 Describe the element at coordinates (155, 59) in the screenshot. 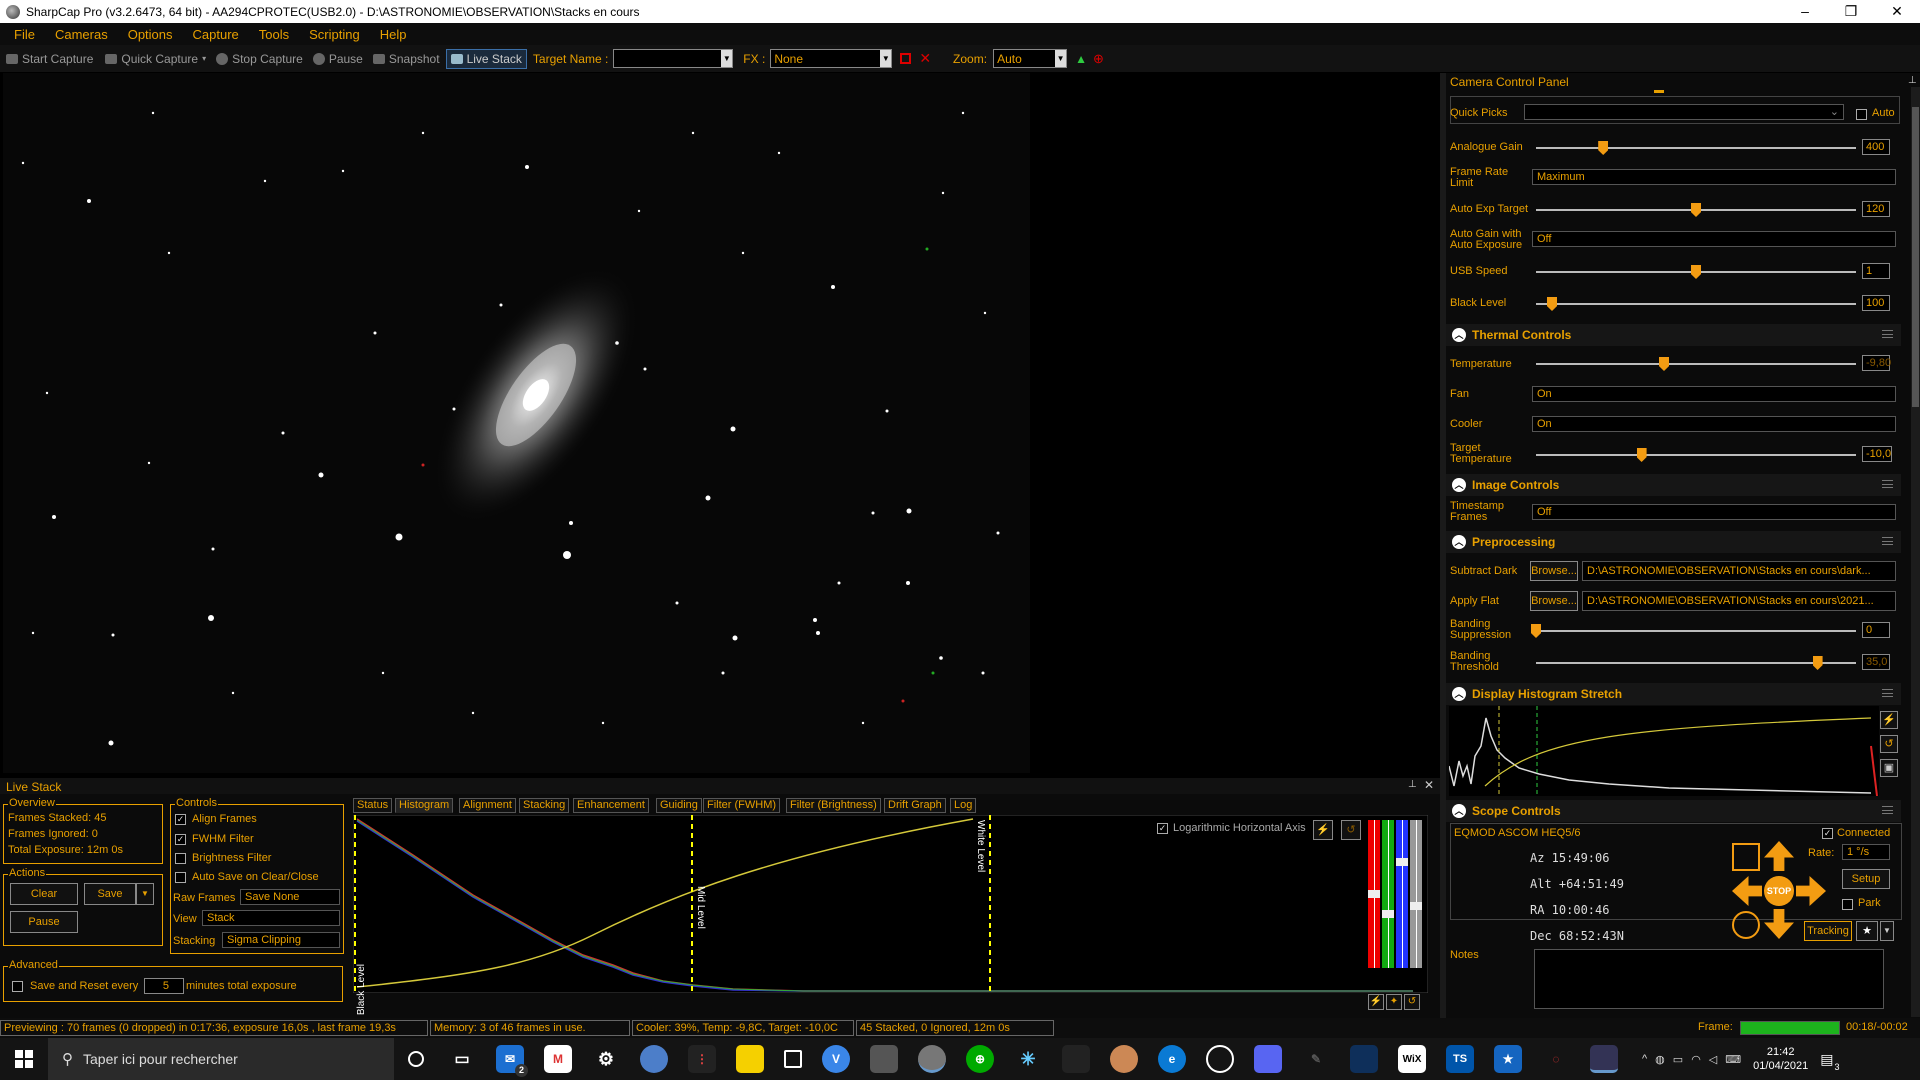

I see `quick-capture-button: Quick Capture ▾` at that location.